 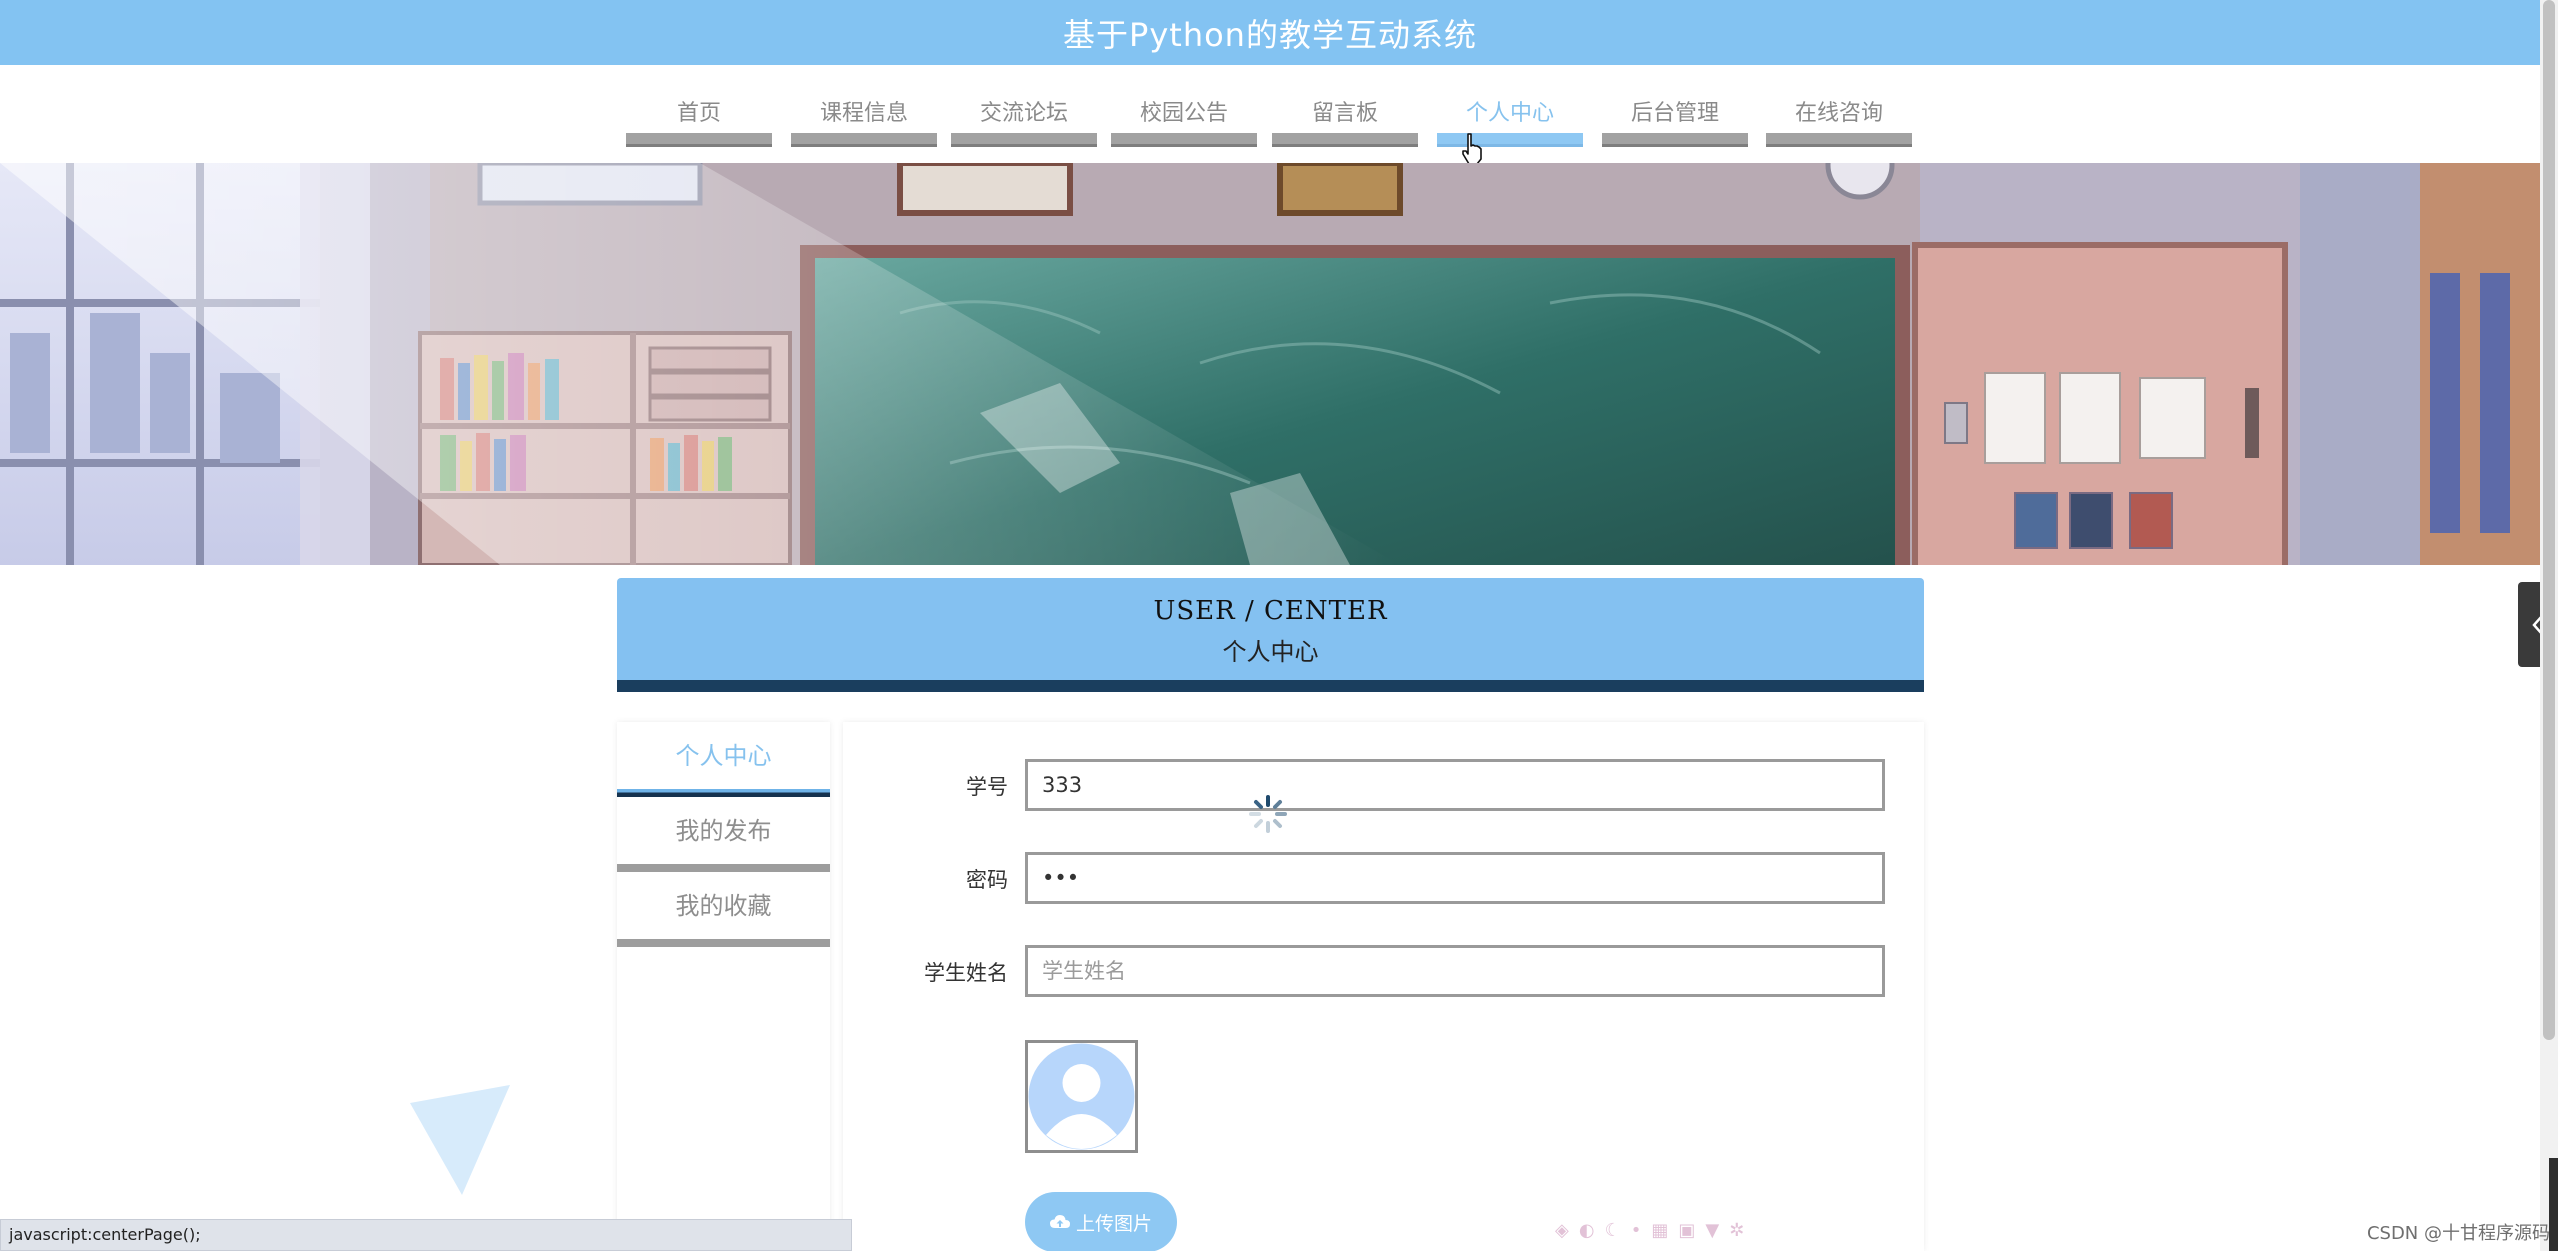 I want to click on nav-item-home: 首页, so click(x=699, y=108).